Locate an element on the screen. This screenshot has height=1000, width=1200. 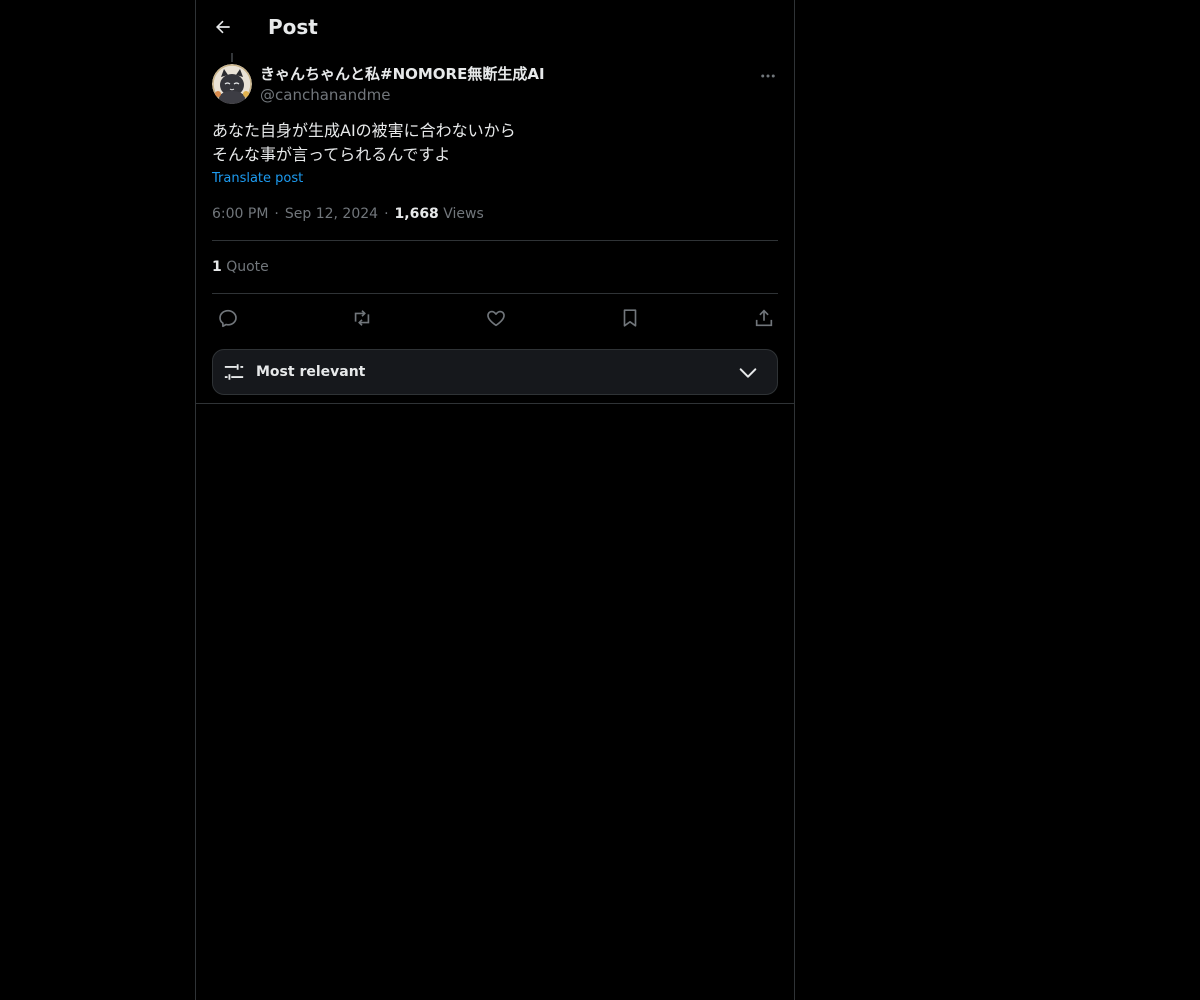
reply-button is located at coordinates (228, 318).